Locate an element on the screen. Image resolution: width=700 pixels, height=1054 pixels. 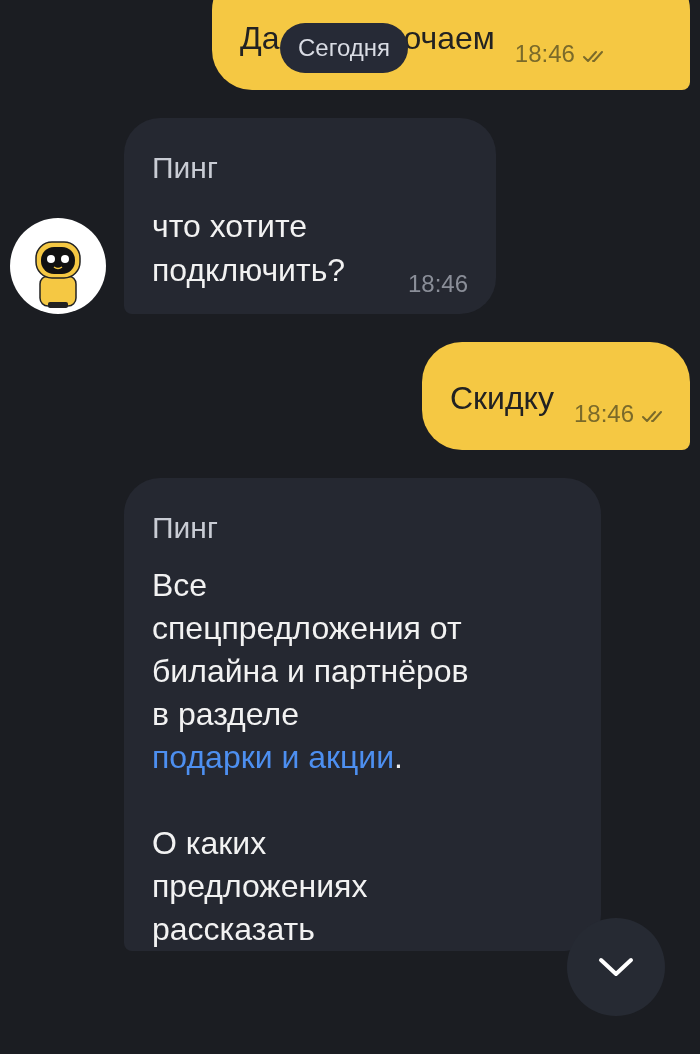
message-text: Скидку is located at coordinates (501, 398).